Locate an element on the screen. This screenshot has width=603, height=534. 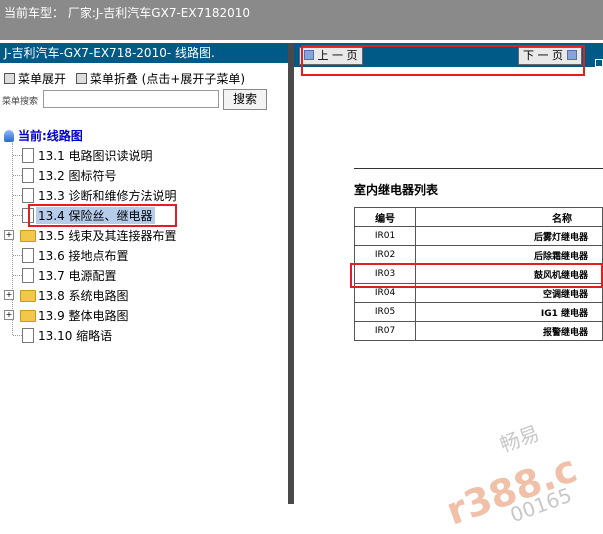
tree-item: +13.5 线束及其连接器布置 is located at coordinates (140, 235).